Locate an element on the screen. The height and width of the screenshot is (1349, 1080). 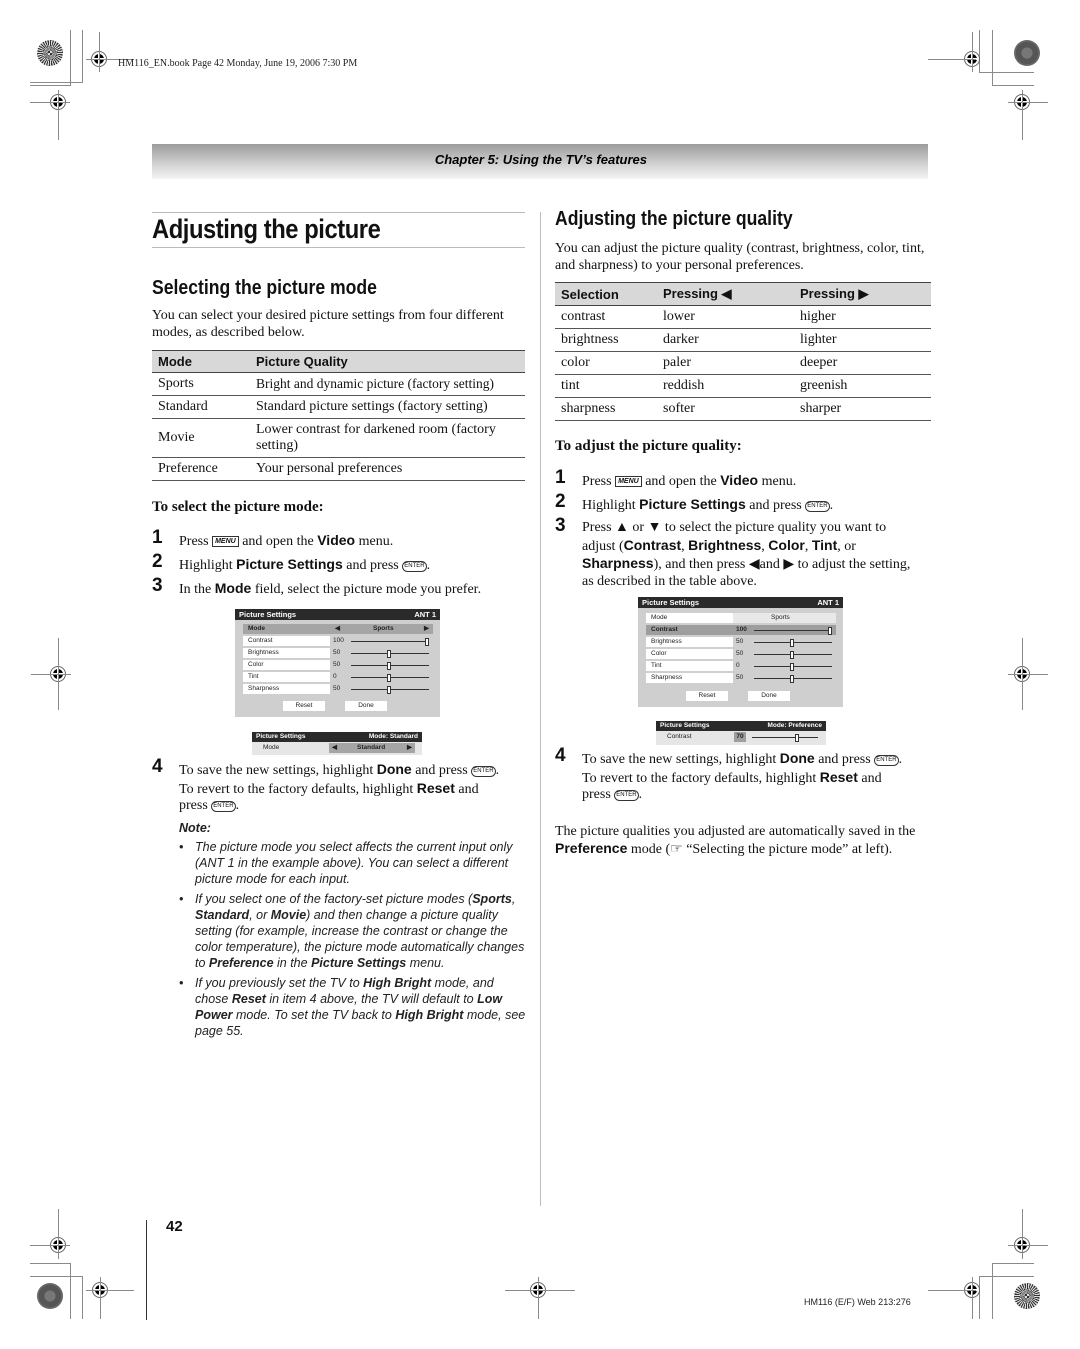
step-text: and is located at coordinates (869, 778).